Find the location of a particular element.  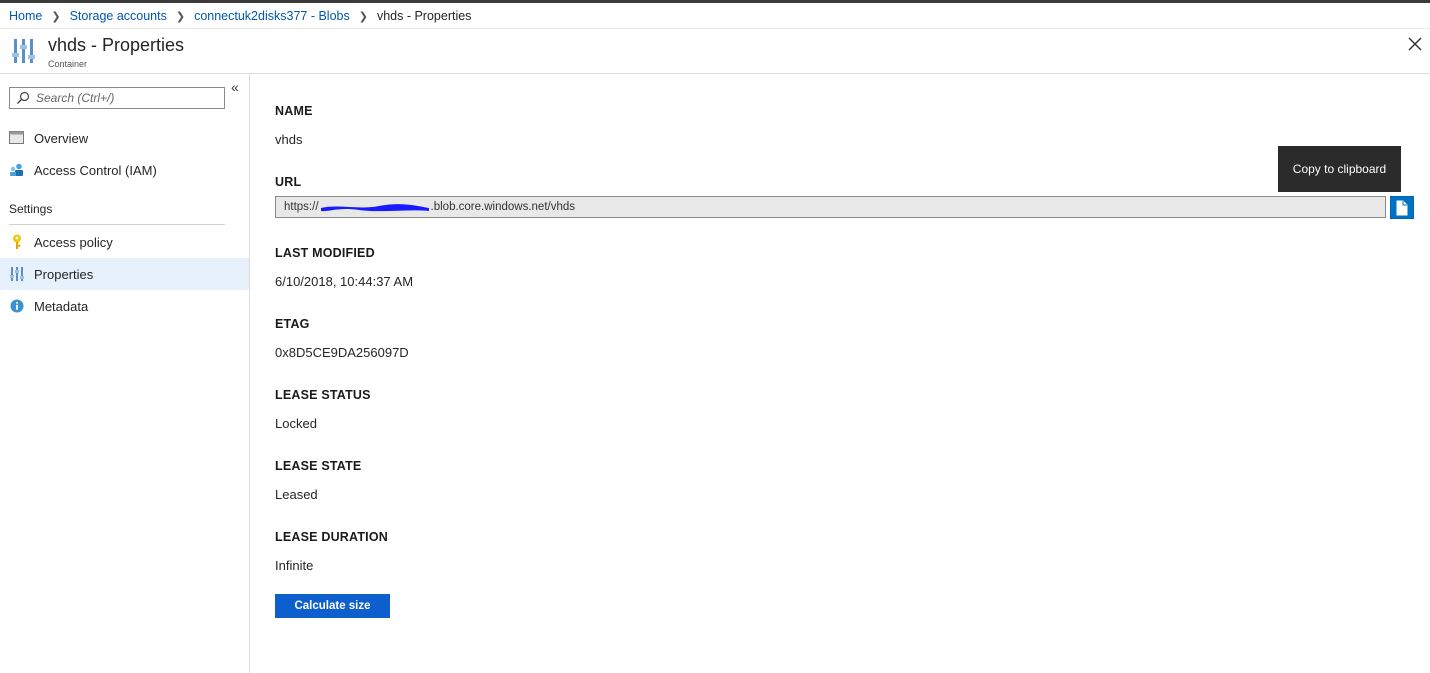

url-prefix: https:// is located at coordinates (301, 207).